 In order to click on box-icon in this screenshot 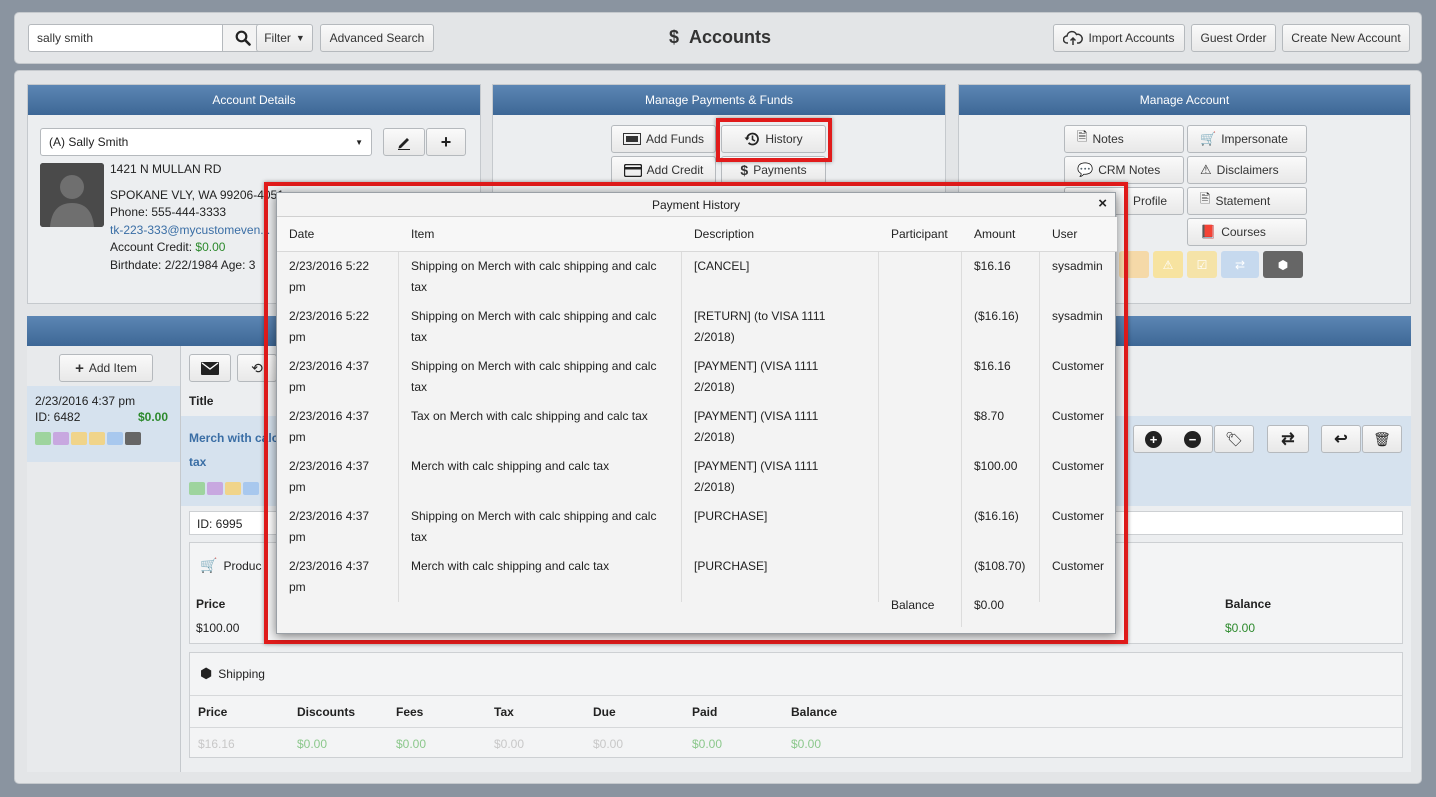, I will do `click(133, 438)`.